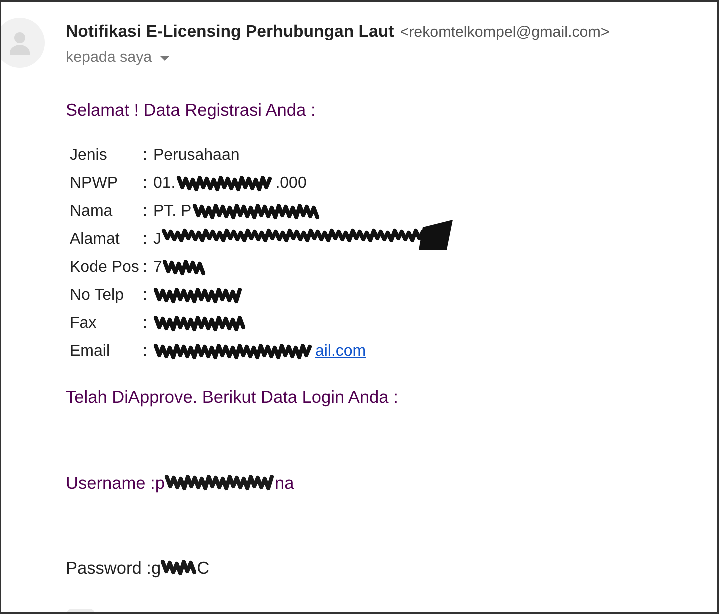 The height and width of the screenshot is (614, 719). What do you see at coordinates (111, 483) in the screenshot?
I see `username-label: Username :` at bounding box center [111, 483].